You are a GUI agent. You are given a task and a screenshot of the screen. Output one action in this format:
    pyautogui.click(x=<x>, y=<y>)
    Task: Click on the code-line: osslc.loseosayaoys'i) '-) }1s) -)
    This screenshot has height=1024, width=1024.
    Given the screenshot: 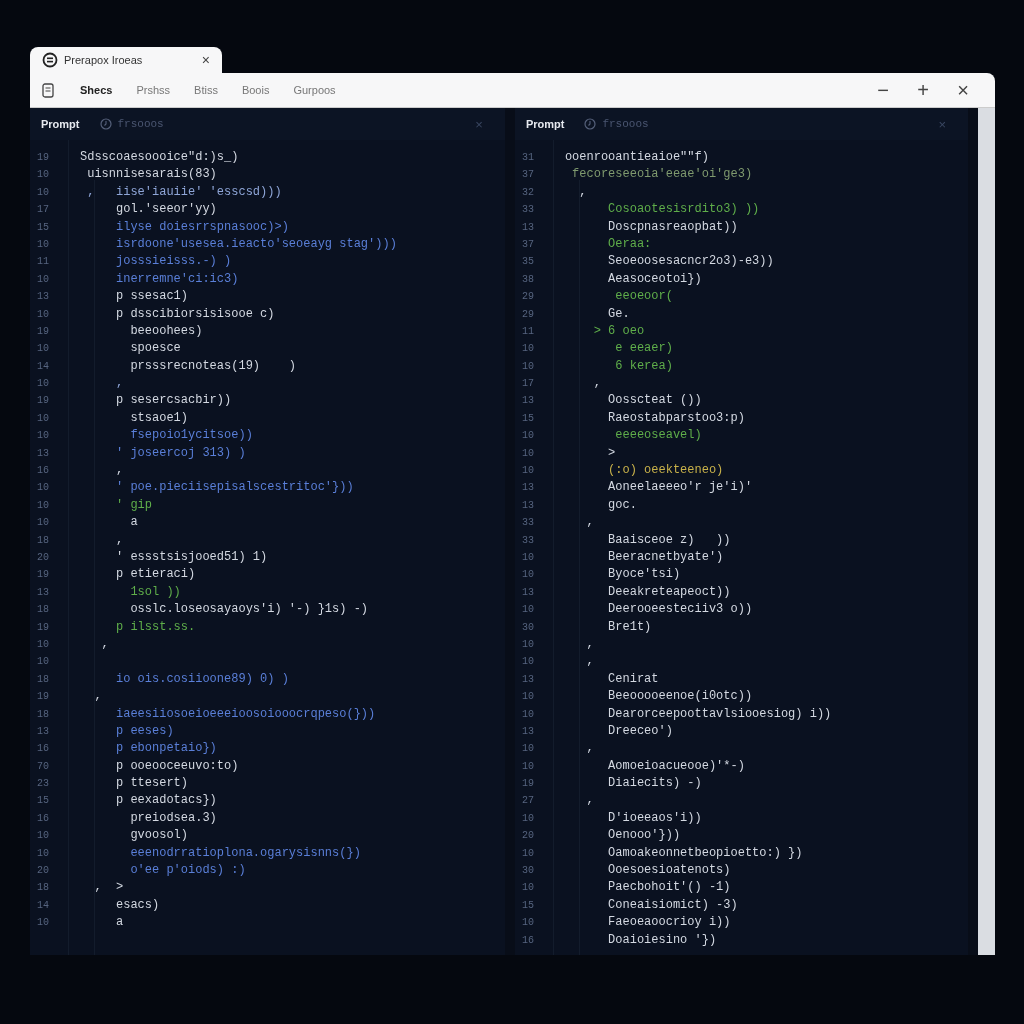 What is the action you would take?
    pyautogui.click(x=249, y=610)
    